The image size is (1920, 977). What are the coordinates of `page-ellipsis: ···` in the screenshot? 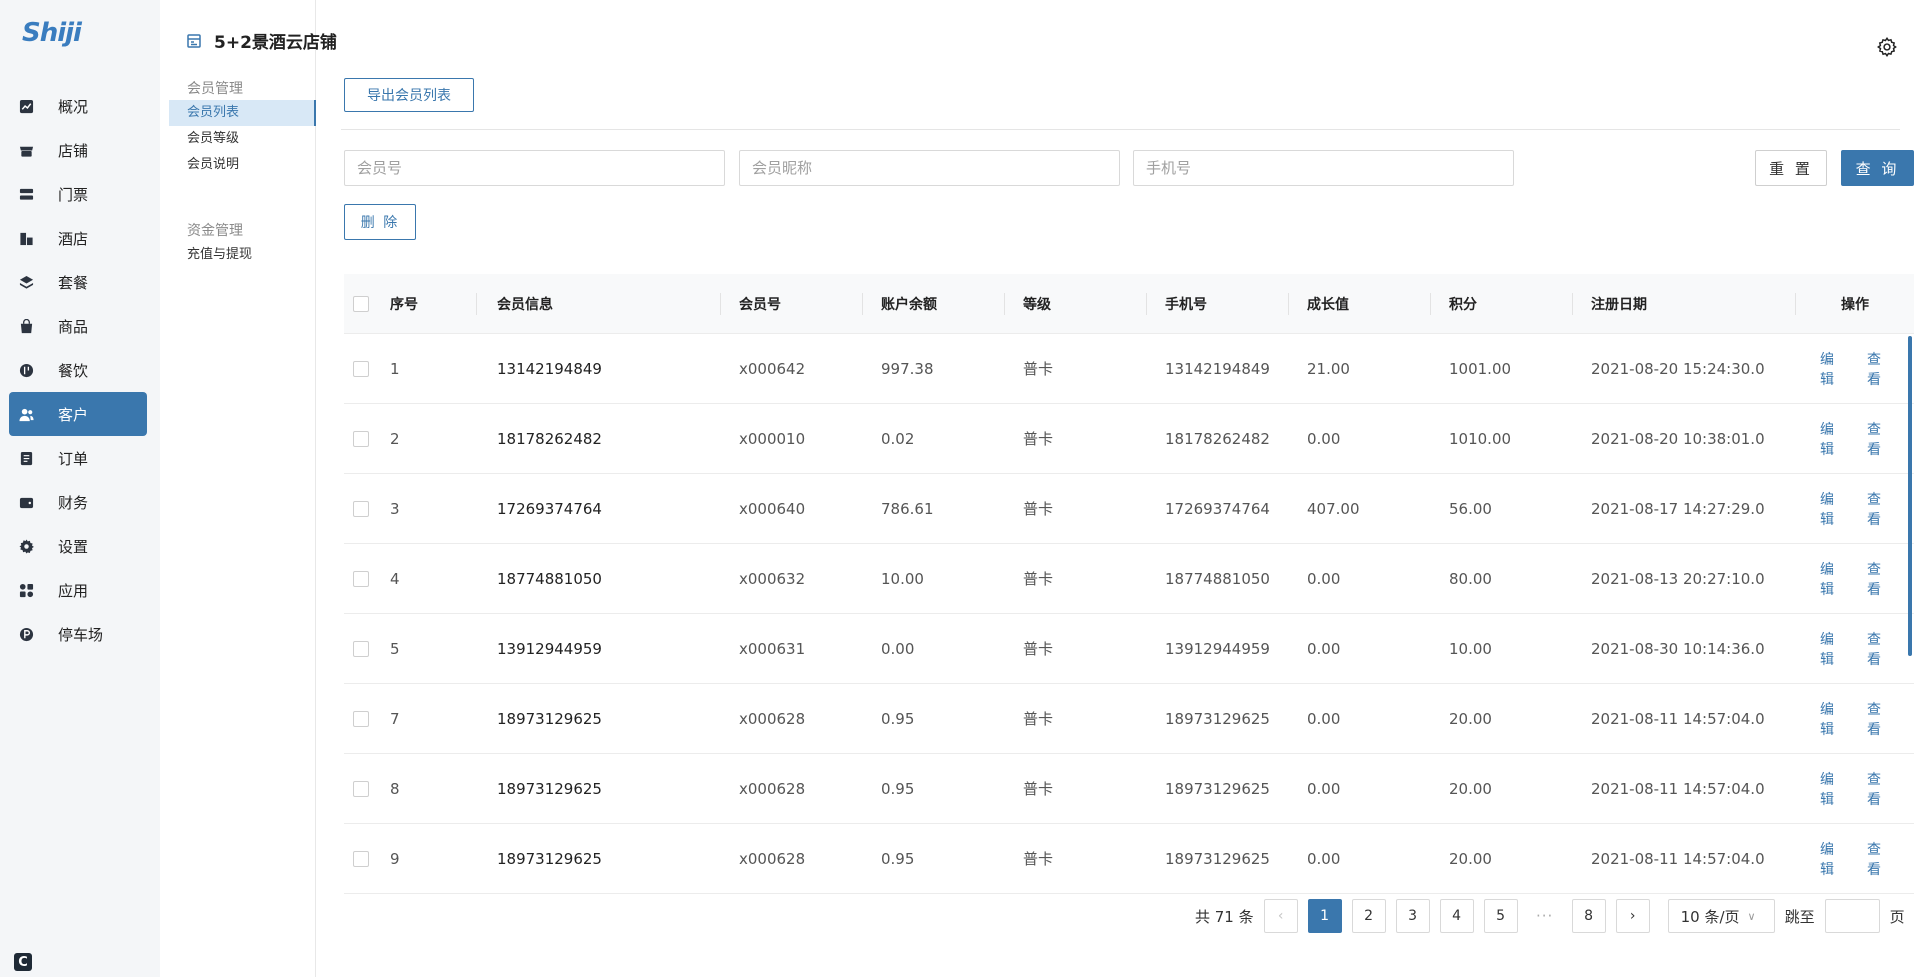 It's located at (1545, 916).